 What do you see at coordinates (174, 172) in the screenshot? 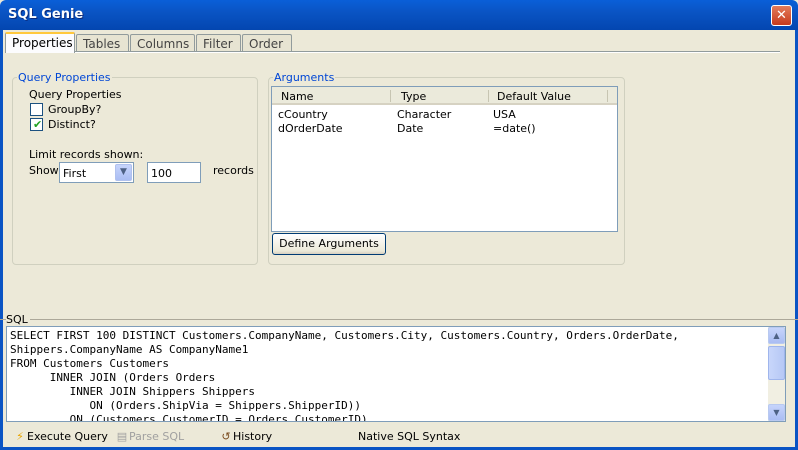
I see `records-count-input: 100` at bounding box center [174, 172].